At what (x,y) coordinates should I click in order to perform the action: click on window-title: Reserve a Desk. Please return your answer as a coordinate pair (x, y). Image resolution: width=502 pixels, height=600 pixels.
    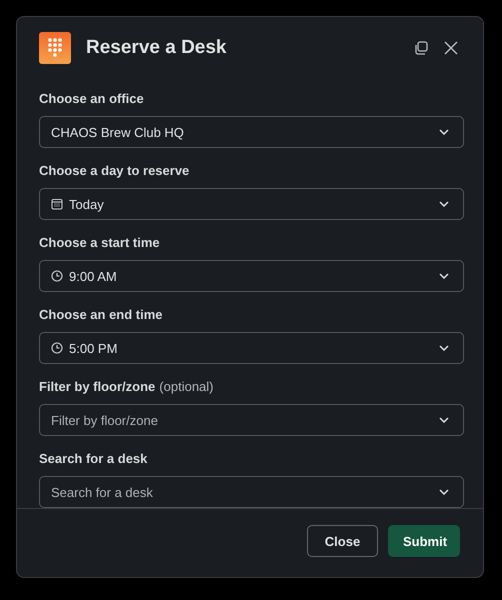
    Looking at the image, I should click on (156, 48).